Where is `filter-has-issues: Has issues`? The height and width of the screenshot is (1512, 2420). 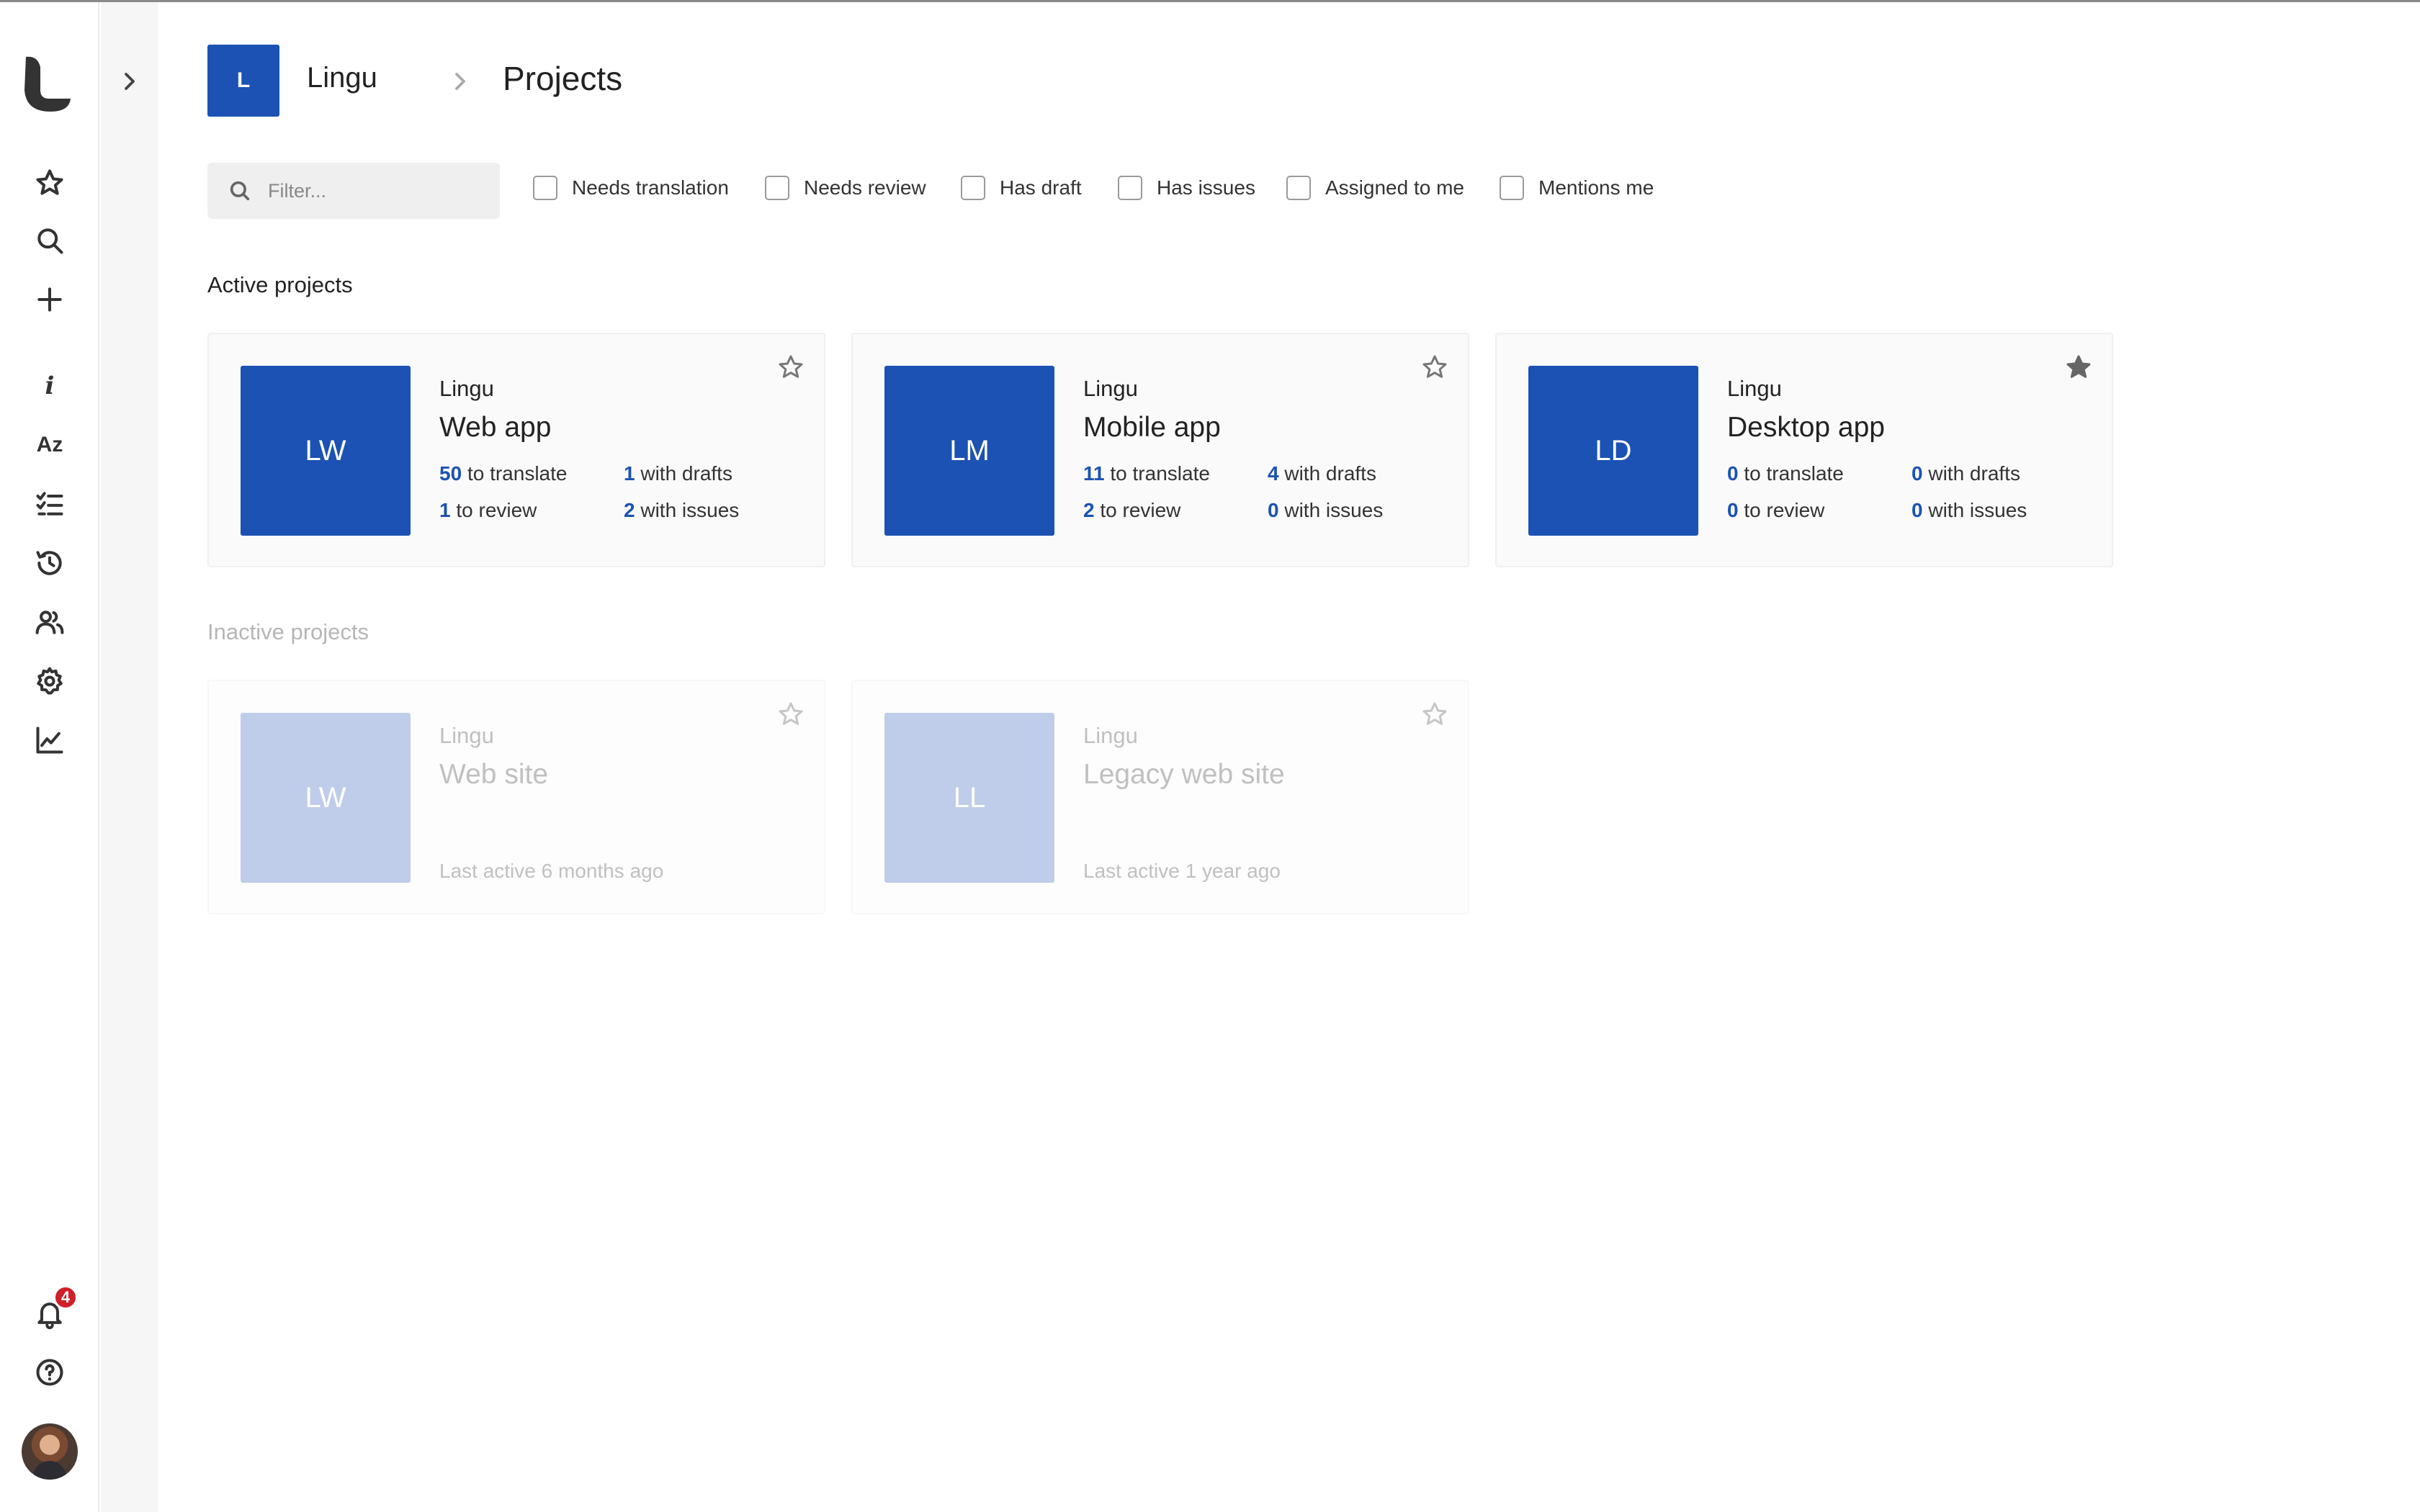 filter-has-issues: Has issues is located at coordinates (1186, 188).